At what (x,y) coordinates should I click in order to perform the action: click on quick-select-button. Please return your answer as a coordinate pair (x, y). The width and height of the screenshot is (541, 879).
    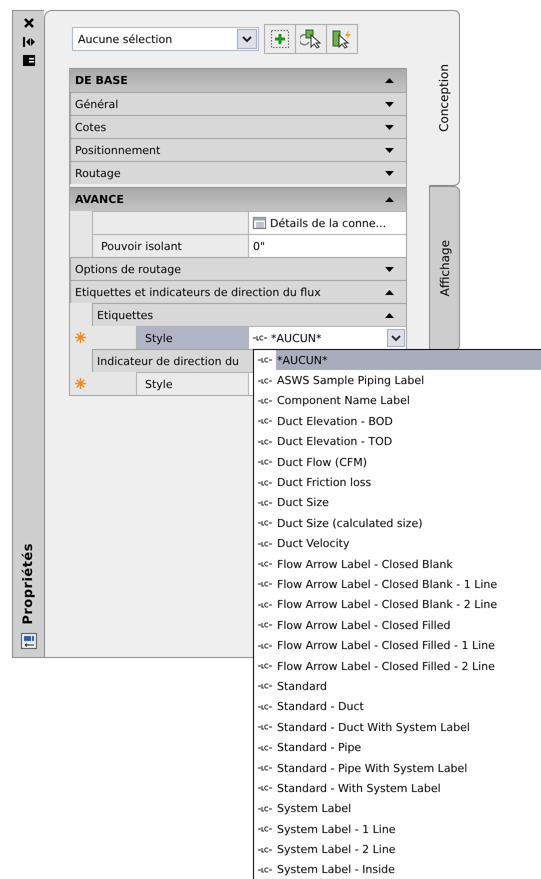
    Looking at the image, I should click on (280, 39).